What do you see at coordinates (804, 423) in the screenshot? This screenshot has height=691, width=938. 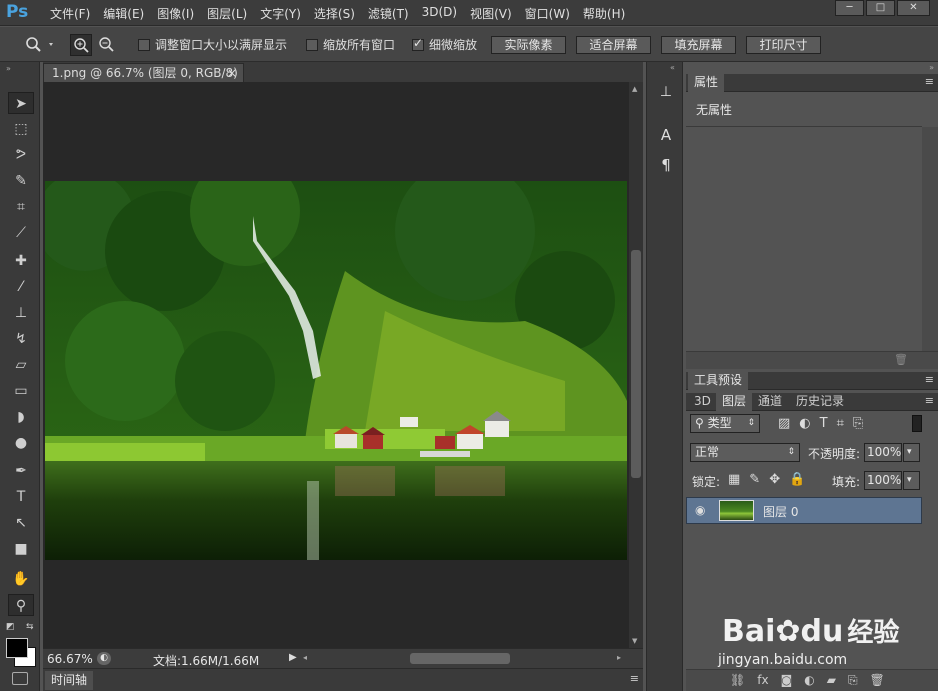 I see `filter-adjustment-icon: ◐` at bounding box center [804, 423].